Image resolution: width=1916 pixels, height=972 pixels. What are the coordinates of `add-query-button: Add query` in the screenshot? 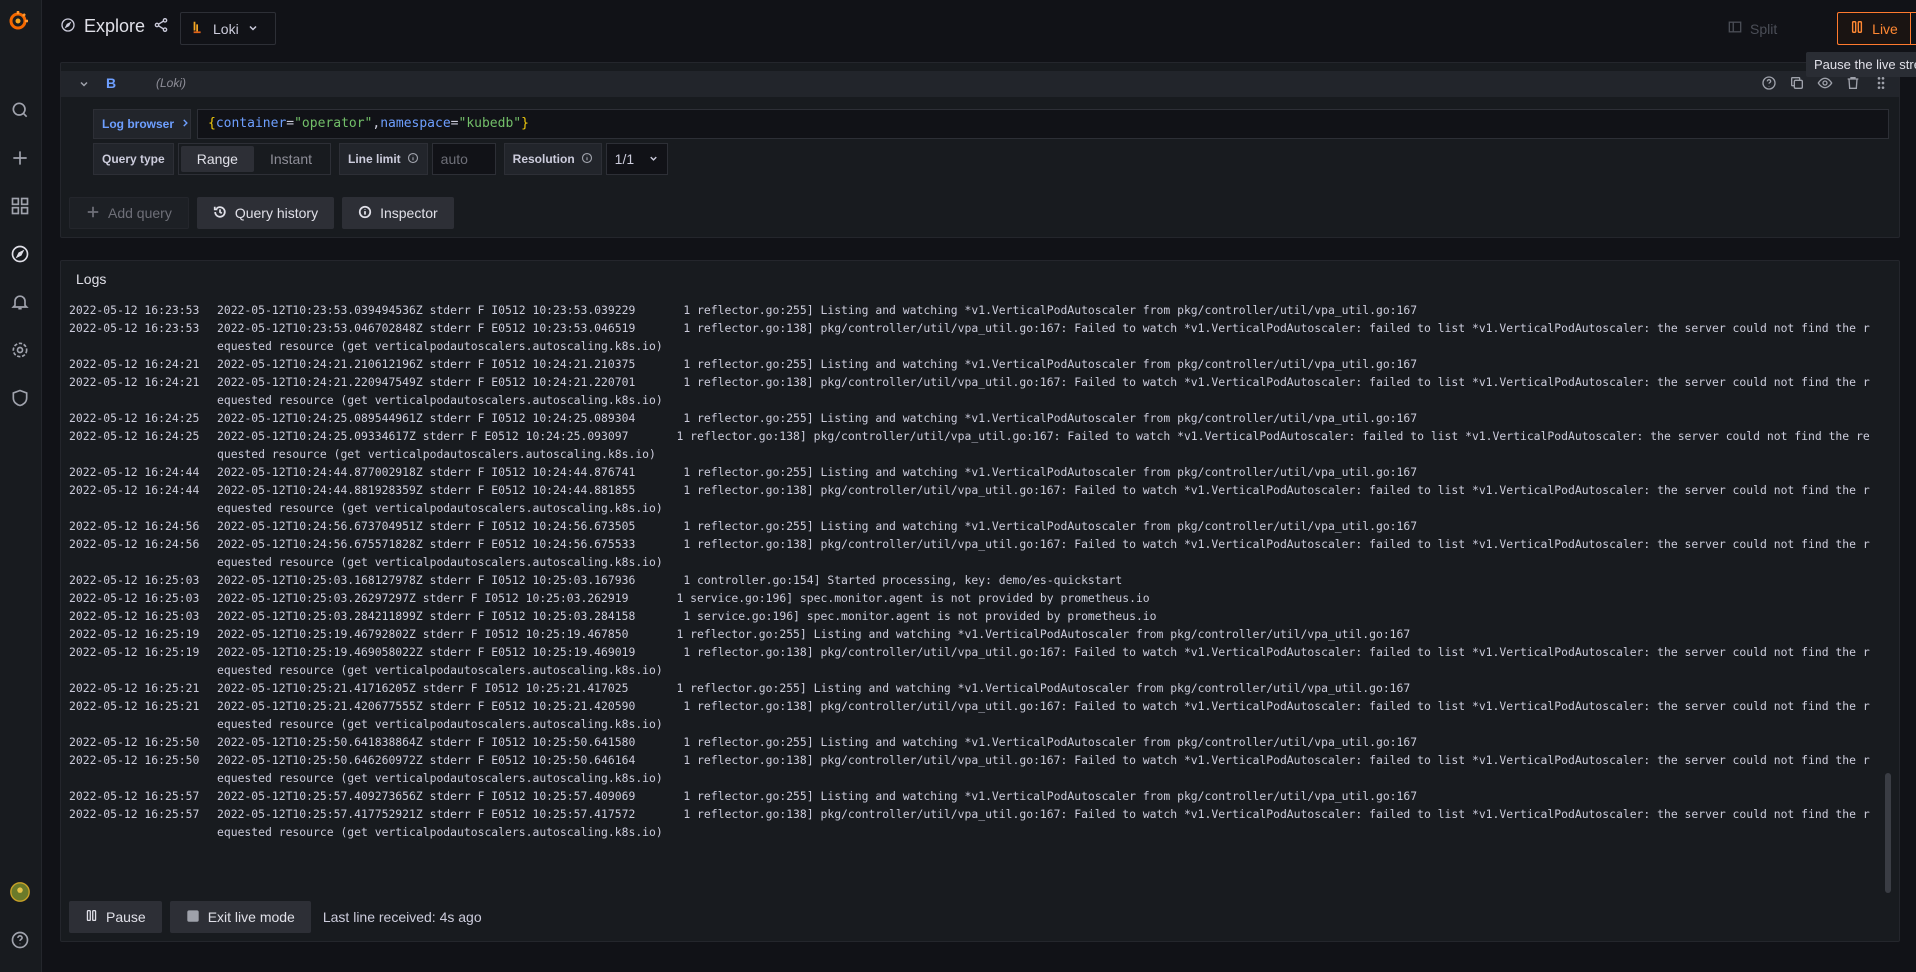 It's located at (129, 213).